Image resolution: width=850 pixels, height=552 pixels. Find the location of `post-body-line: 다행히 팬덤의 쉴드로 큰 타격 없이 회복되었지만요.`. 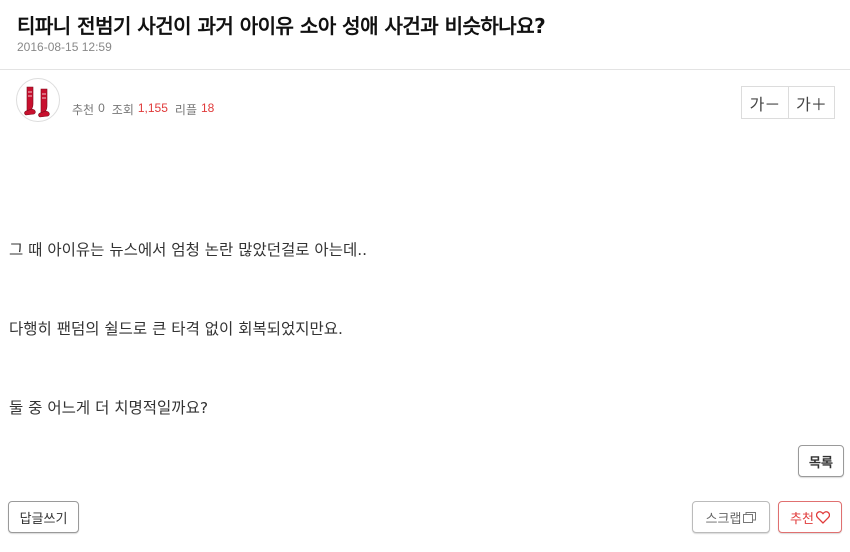

post-body-line: 다행히 팬덤의 쉴드로 큰 타격 없이 회복되었지만요. is located at coordinates (176, 329).